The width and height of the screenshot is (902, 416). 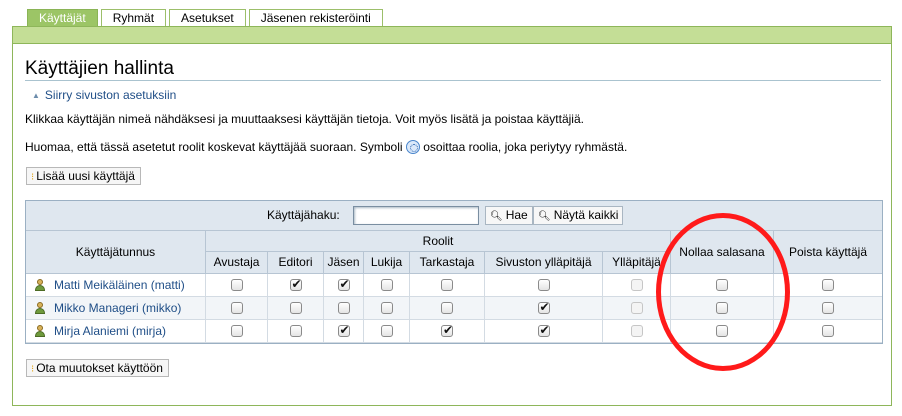 What do you see at coordinates (110, 95) in the screenshot?
I see `site-settings-link-label: Siirry sivuston asetuksiin` at bounding box center [110, 95].